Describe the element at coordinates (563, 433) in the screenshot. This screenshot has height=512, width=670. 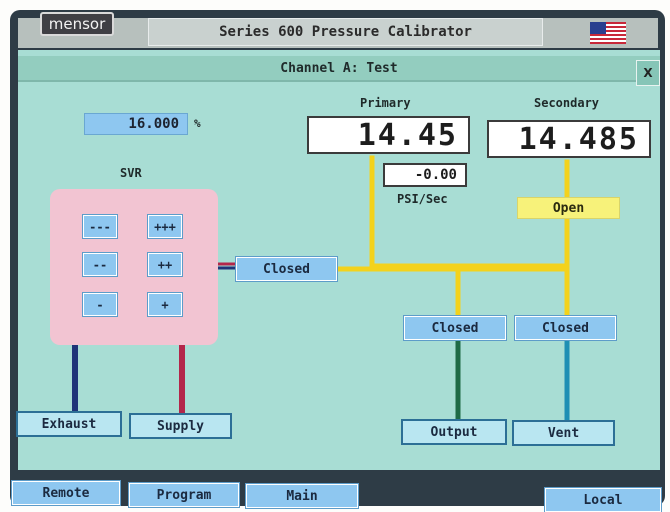
I see `vent-port: Vent` at that location.